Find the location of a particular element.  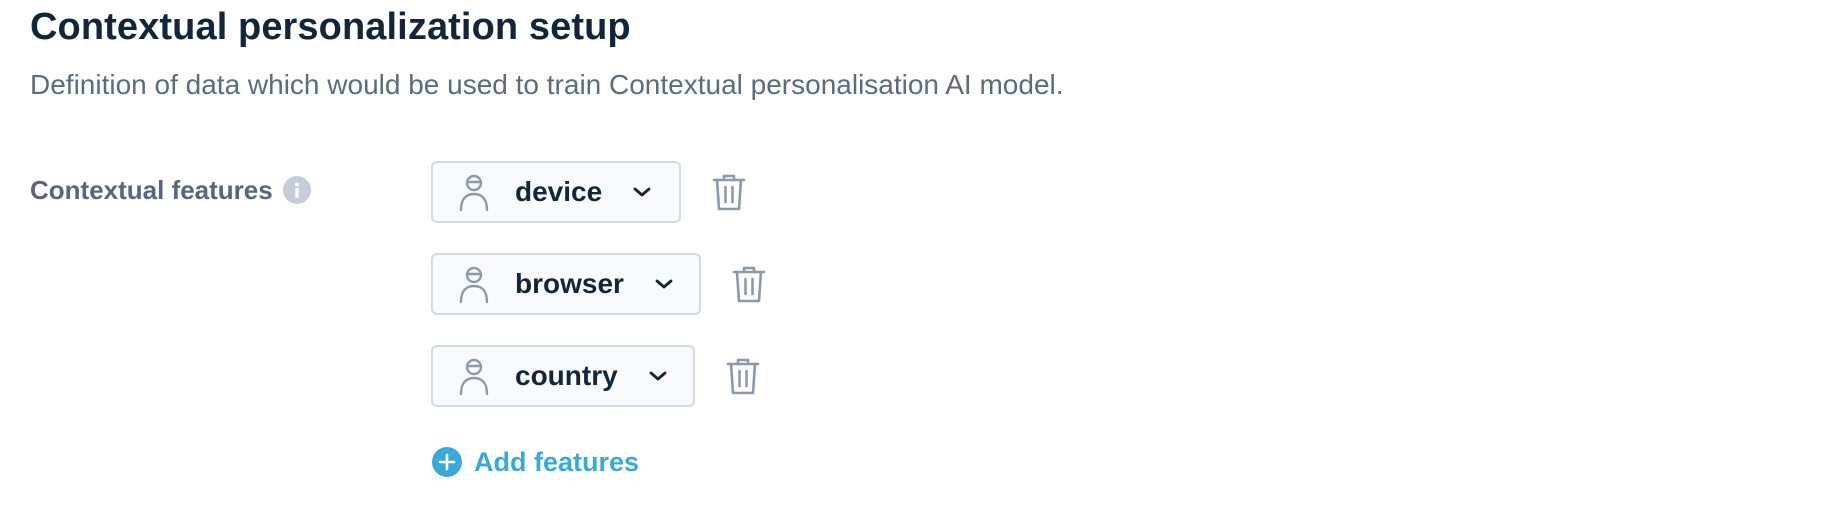

feature-select: country is located at coordinates (563, 376).